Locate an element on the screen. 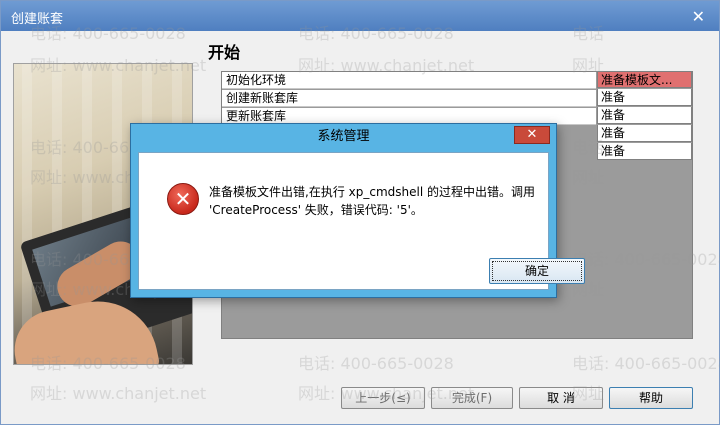  cancel-button: 取 消 is located at coordinates (561, 398).